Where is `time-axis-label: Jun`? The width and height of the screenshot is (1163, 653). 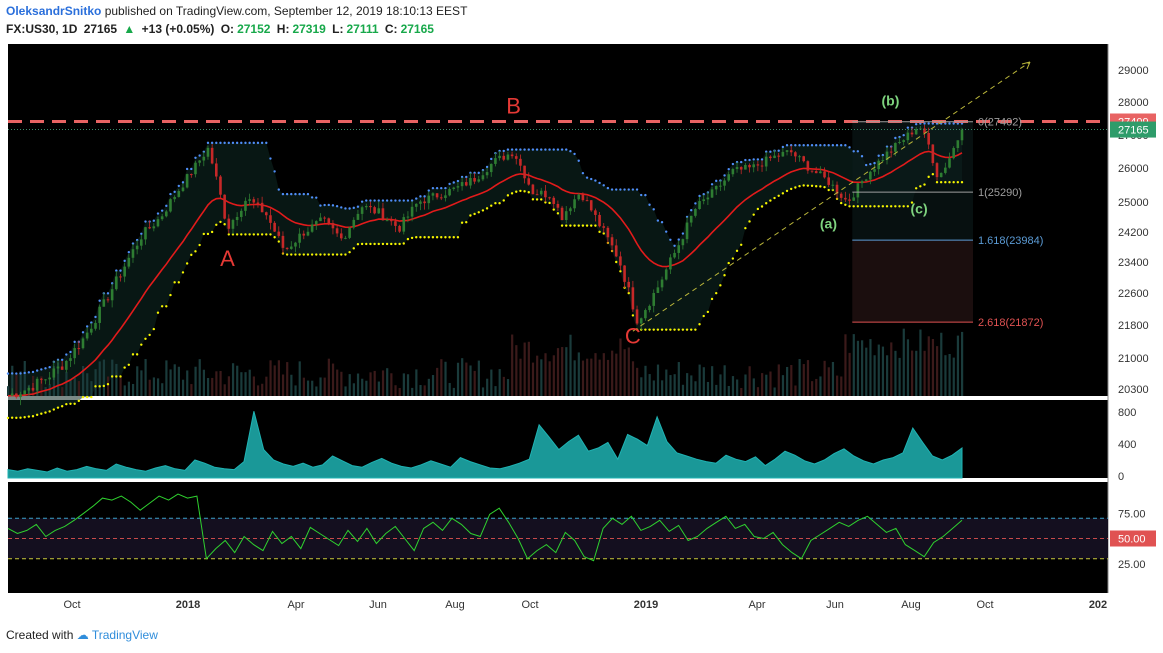
time-axis-label: Jun is located at coordinates (835, 605).